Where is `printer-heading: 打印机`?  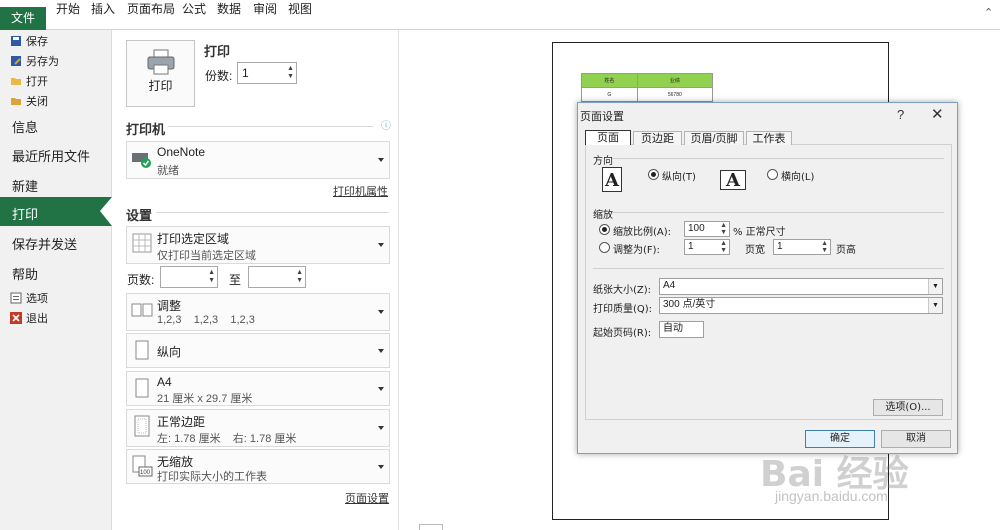 printer-heading: 打印机 is located at coordinates (146, 129).